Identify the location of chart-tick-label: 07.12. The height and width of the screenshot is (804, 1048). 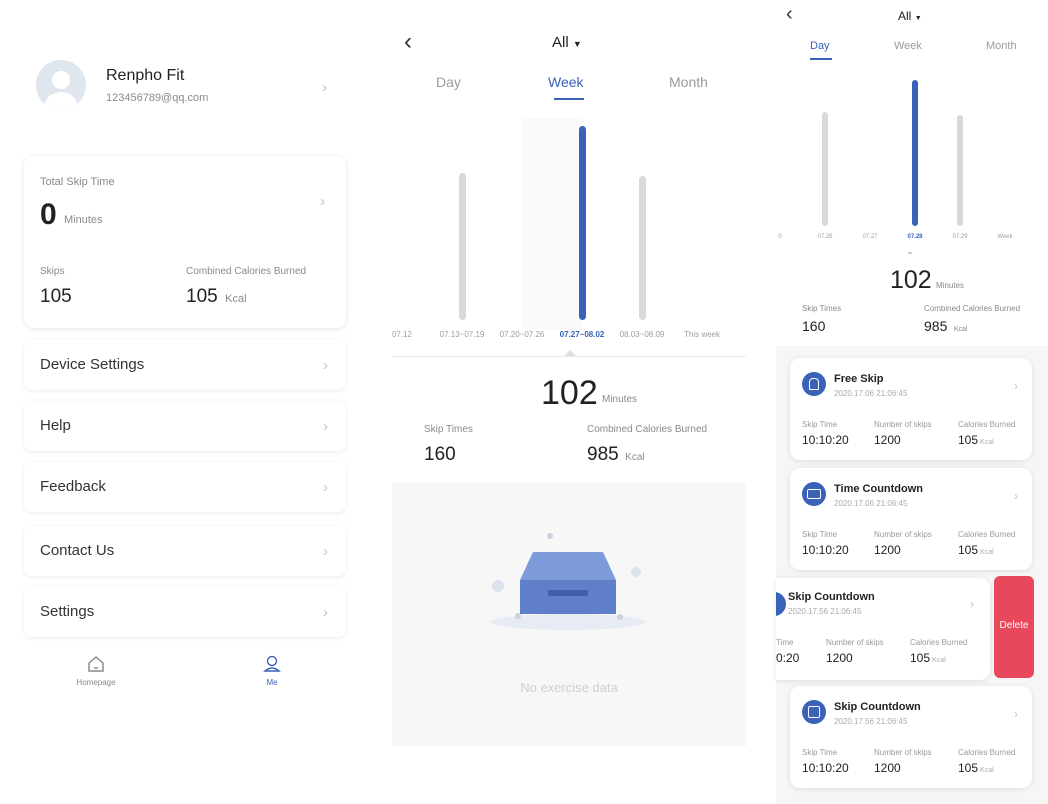
(402, 334).